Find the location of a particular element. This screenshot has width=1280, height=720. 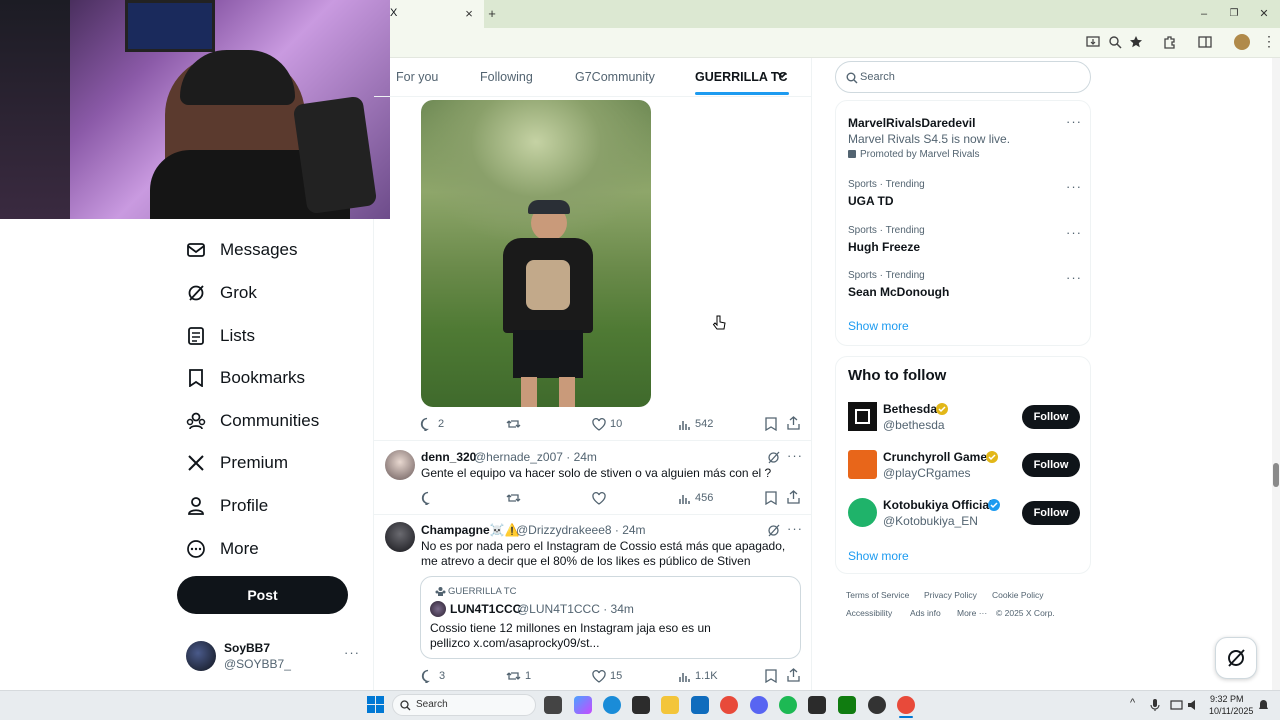

new-tab-button: + is located at coordinates (492, 14).